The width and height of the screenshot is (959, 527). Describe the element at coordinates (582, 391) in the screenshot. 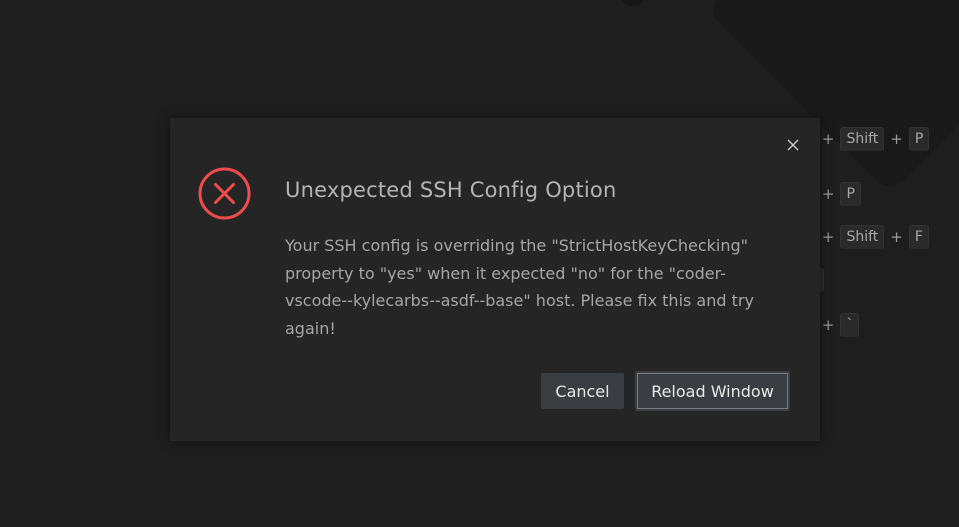

I see `cancel-button: Cancel` at that location.